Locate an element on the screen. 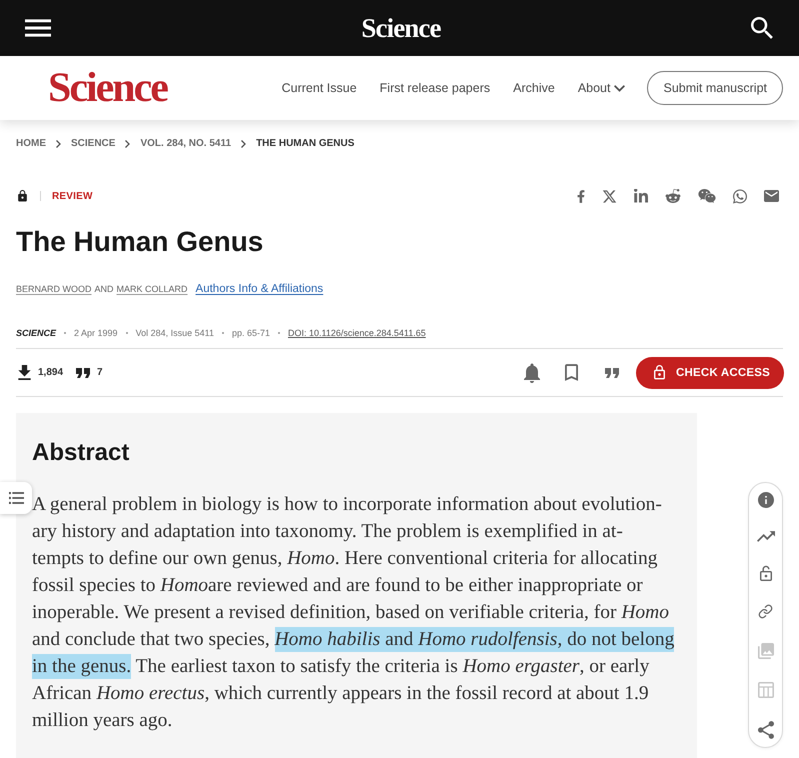 The width and height of the screenshot is (799, 758). toc-button is located at coordinates (16, 498).